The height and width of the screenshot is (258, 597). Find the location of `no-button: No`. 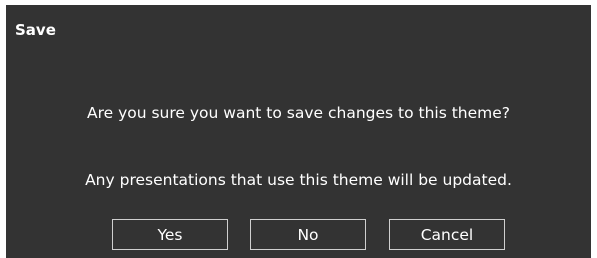

no-button: No is located at coordinates (308, 234).